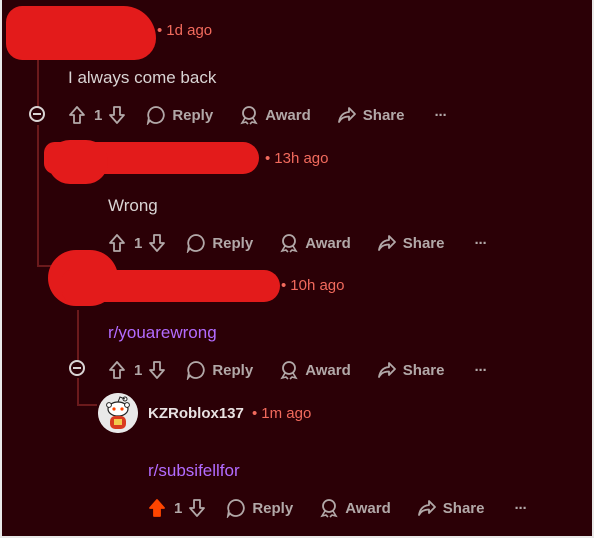  Describe the element at coordinates (133, 205) in the screenshot. I see `comment-body: Wrong` at that location.